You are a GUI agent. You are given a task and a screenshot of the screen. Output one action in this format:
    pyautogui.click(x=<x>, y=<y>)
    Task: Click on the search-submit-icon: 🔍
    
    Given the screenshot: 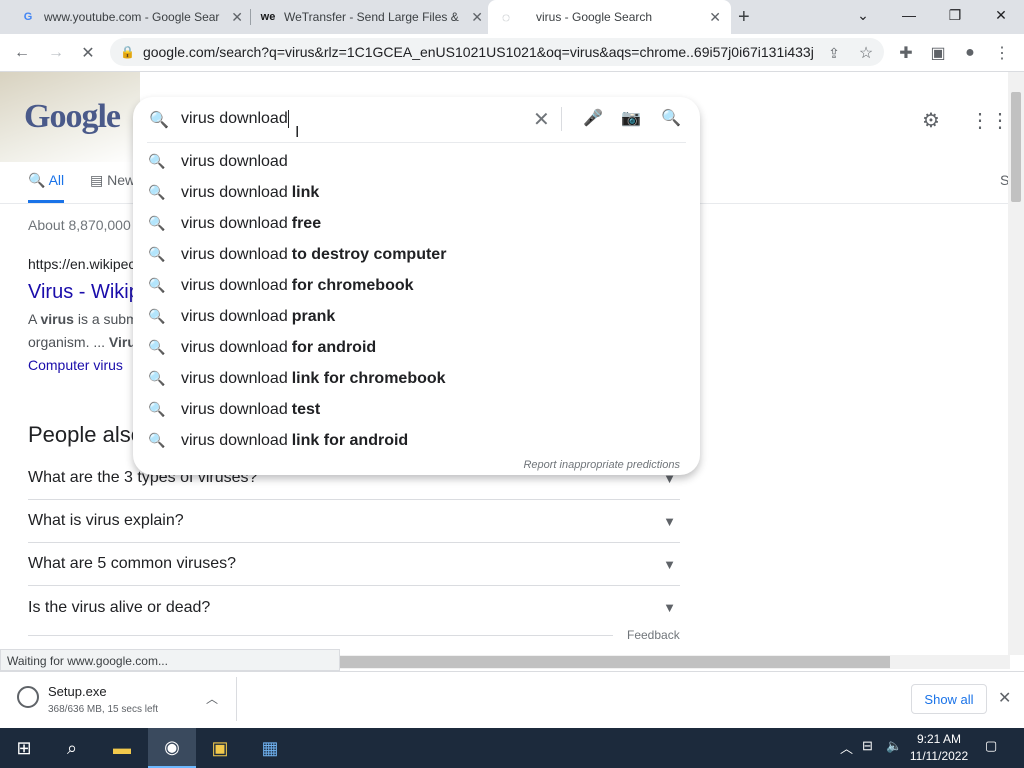 What is the action you would take?
    pyautogui.click(x=671, y=118)
    